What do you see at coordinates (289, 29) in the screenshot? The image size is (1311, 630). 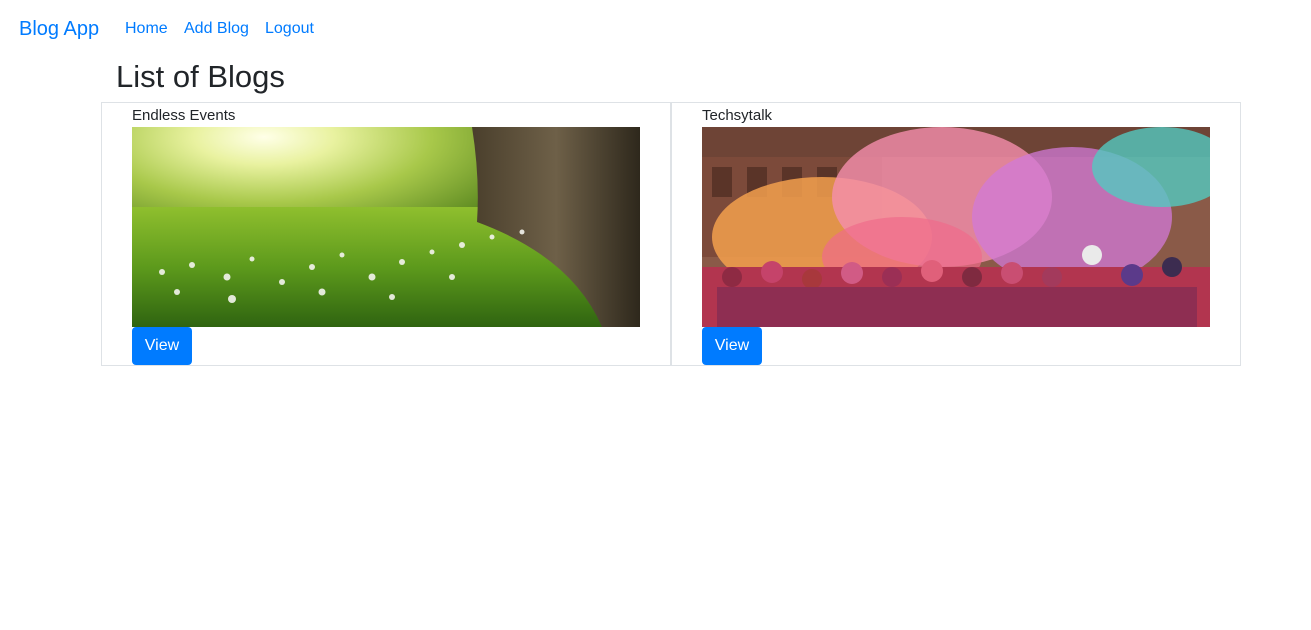 I see `nav-link-logout: Logout` at bounding box center [289, 29].